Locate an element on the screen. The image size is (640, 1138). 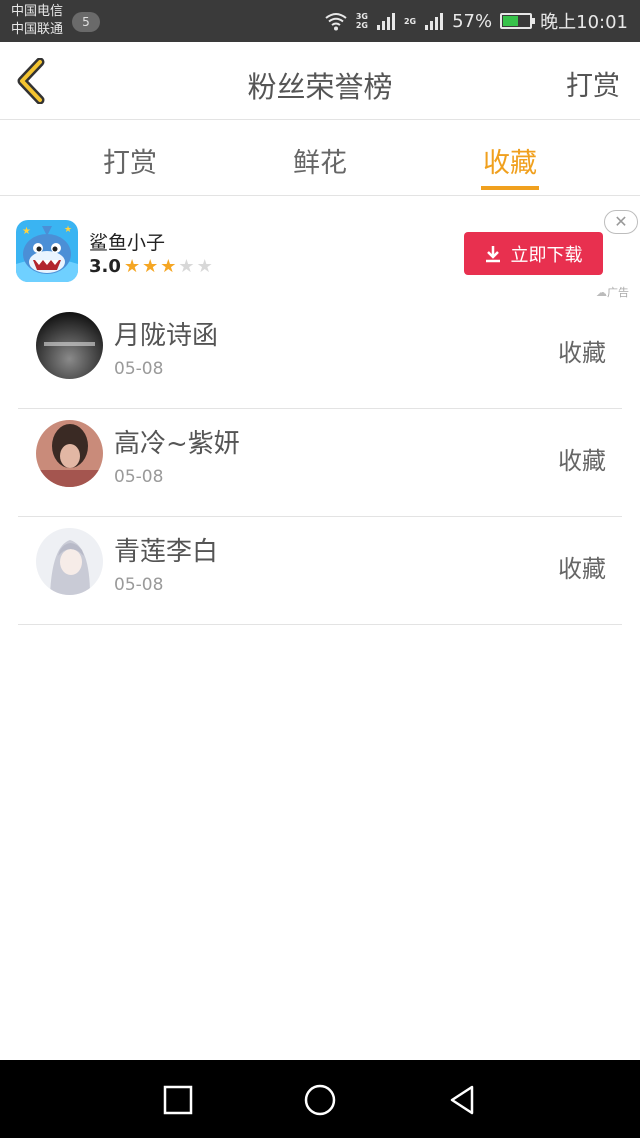
notification-count-badge: 5 is located at coordinates (86, 22).